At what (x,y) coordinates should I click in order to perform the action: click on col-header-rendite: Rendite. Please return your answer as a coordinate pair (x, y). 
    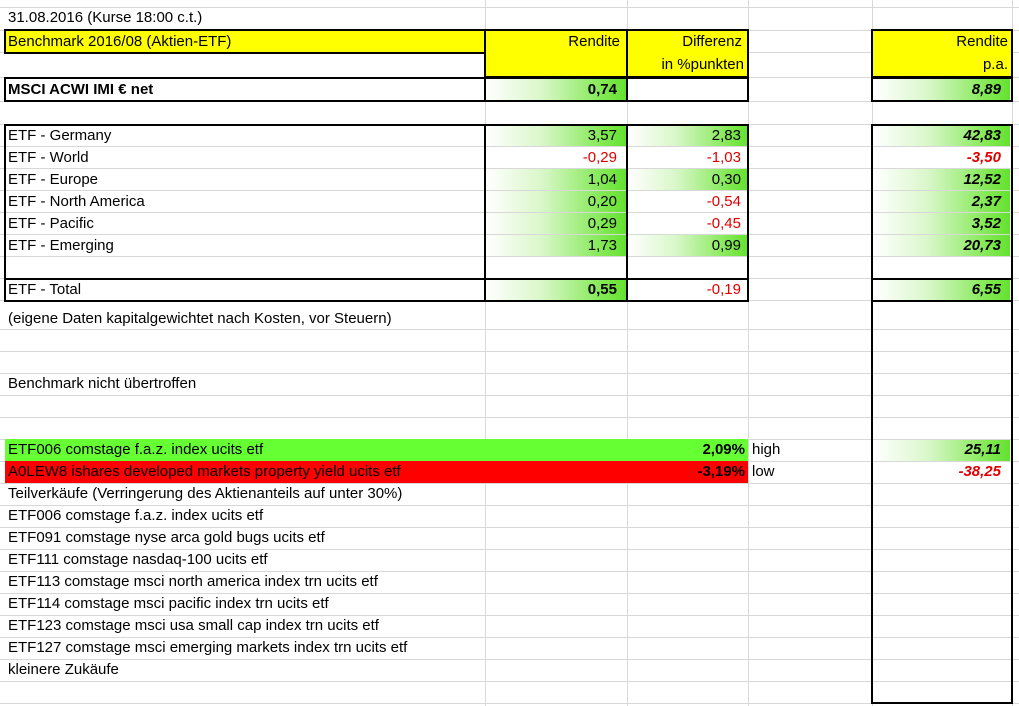
    Looking at the image, I should click on (594, 41).